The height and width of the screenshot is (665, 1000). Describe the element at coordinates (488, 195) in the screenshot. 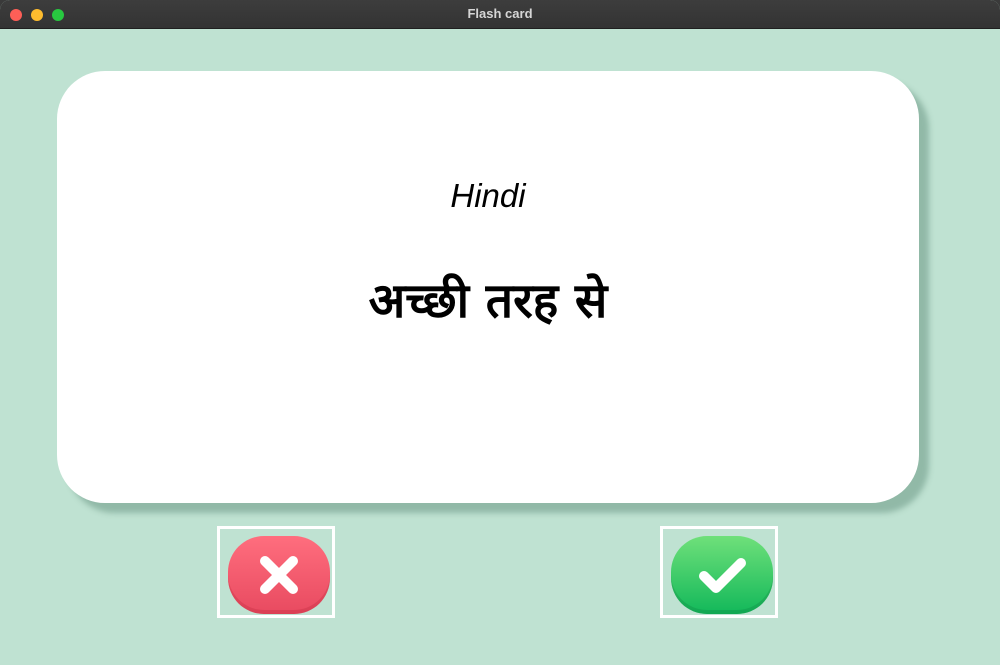

I see `card-language-label: Hindi` at that location.